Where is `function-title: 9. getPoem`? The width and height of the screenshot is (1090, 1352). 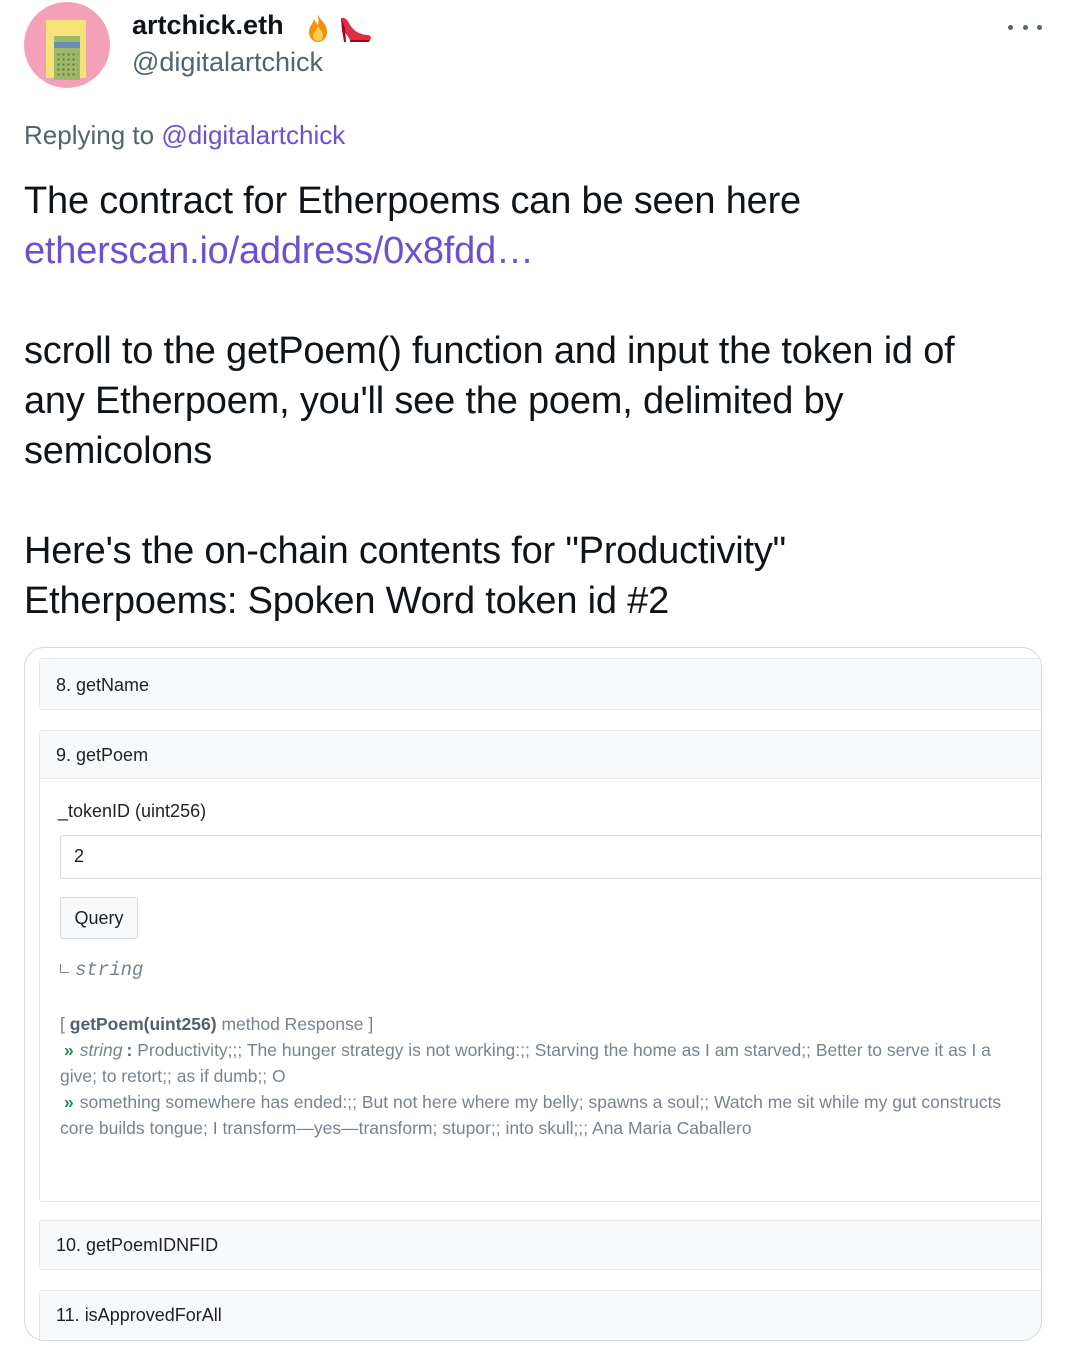 function-title: 9. getPoem is located at coordinates (102, 755).